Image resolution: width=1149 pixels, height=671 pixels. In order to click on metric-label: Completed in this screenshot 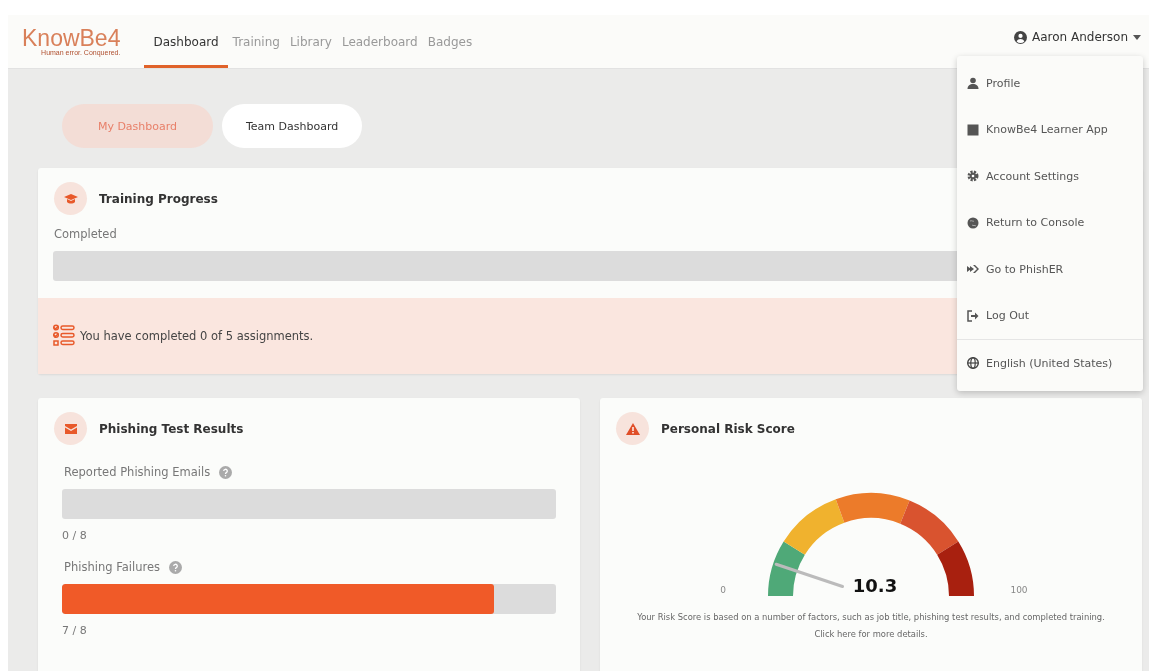, I will do `click(85, 235)`.